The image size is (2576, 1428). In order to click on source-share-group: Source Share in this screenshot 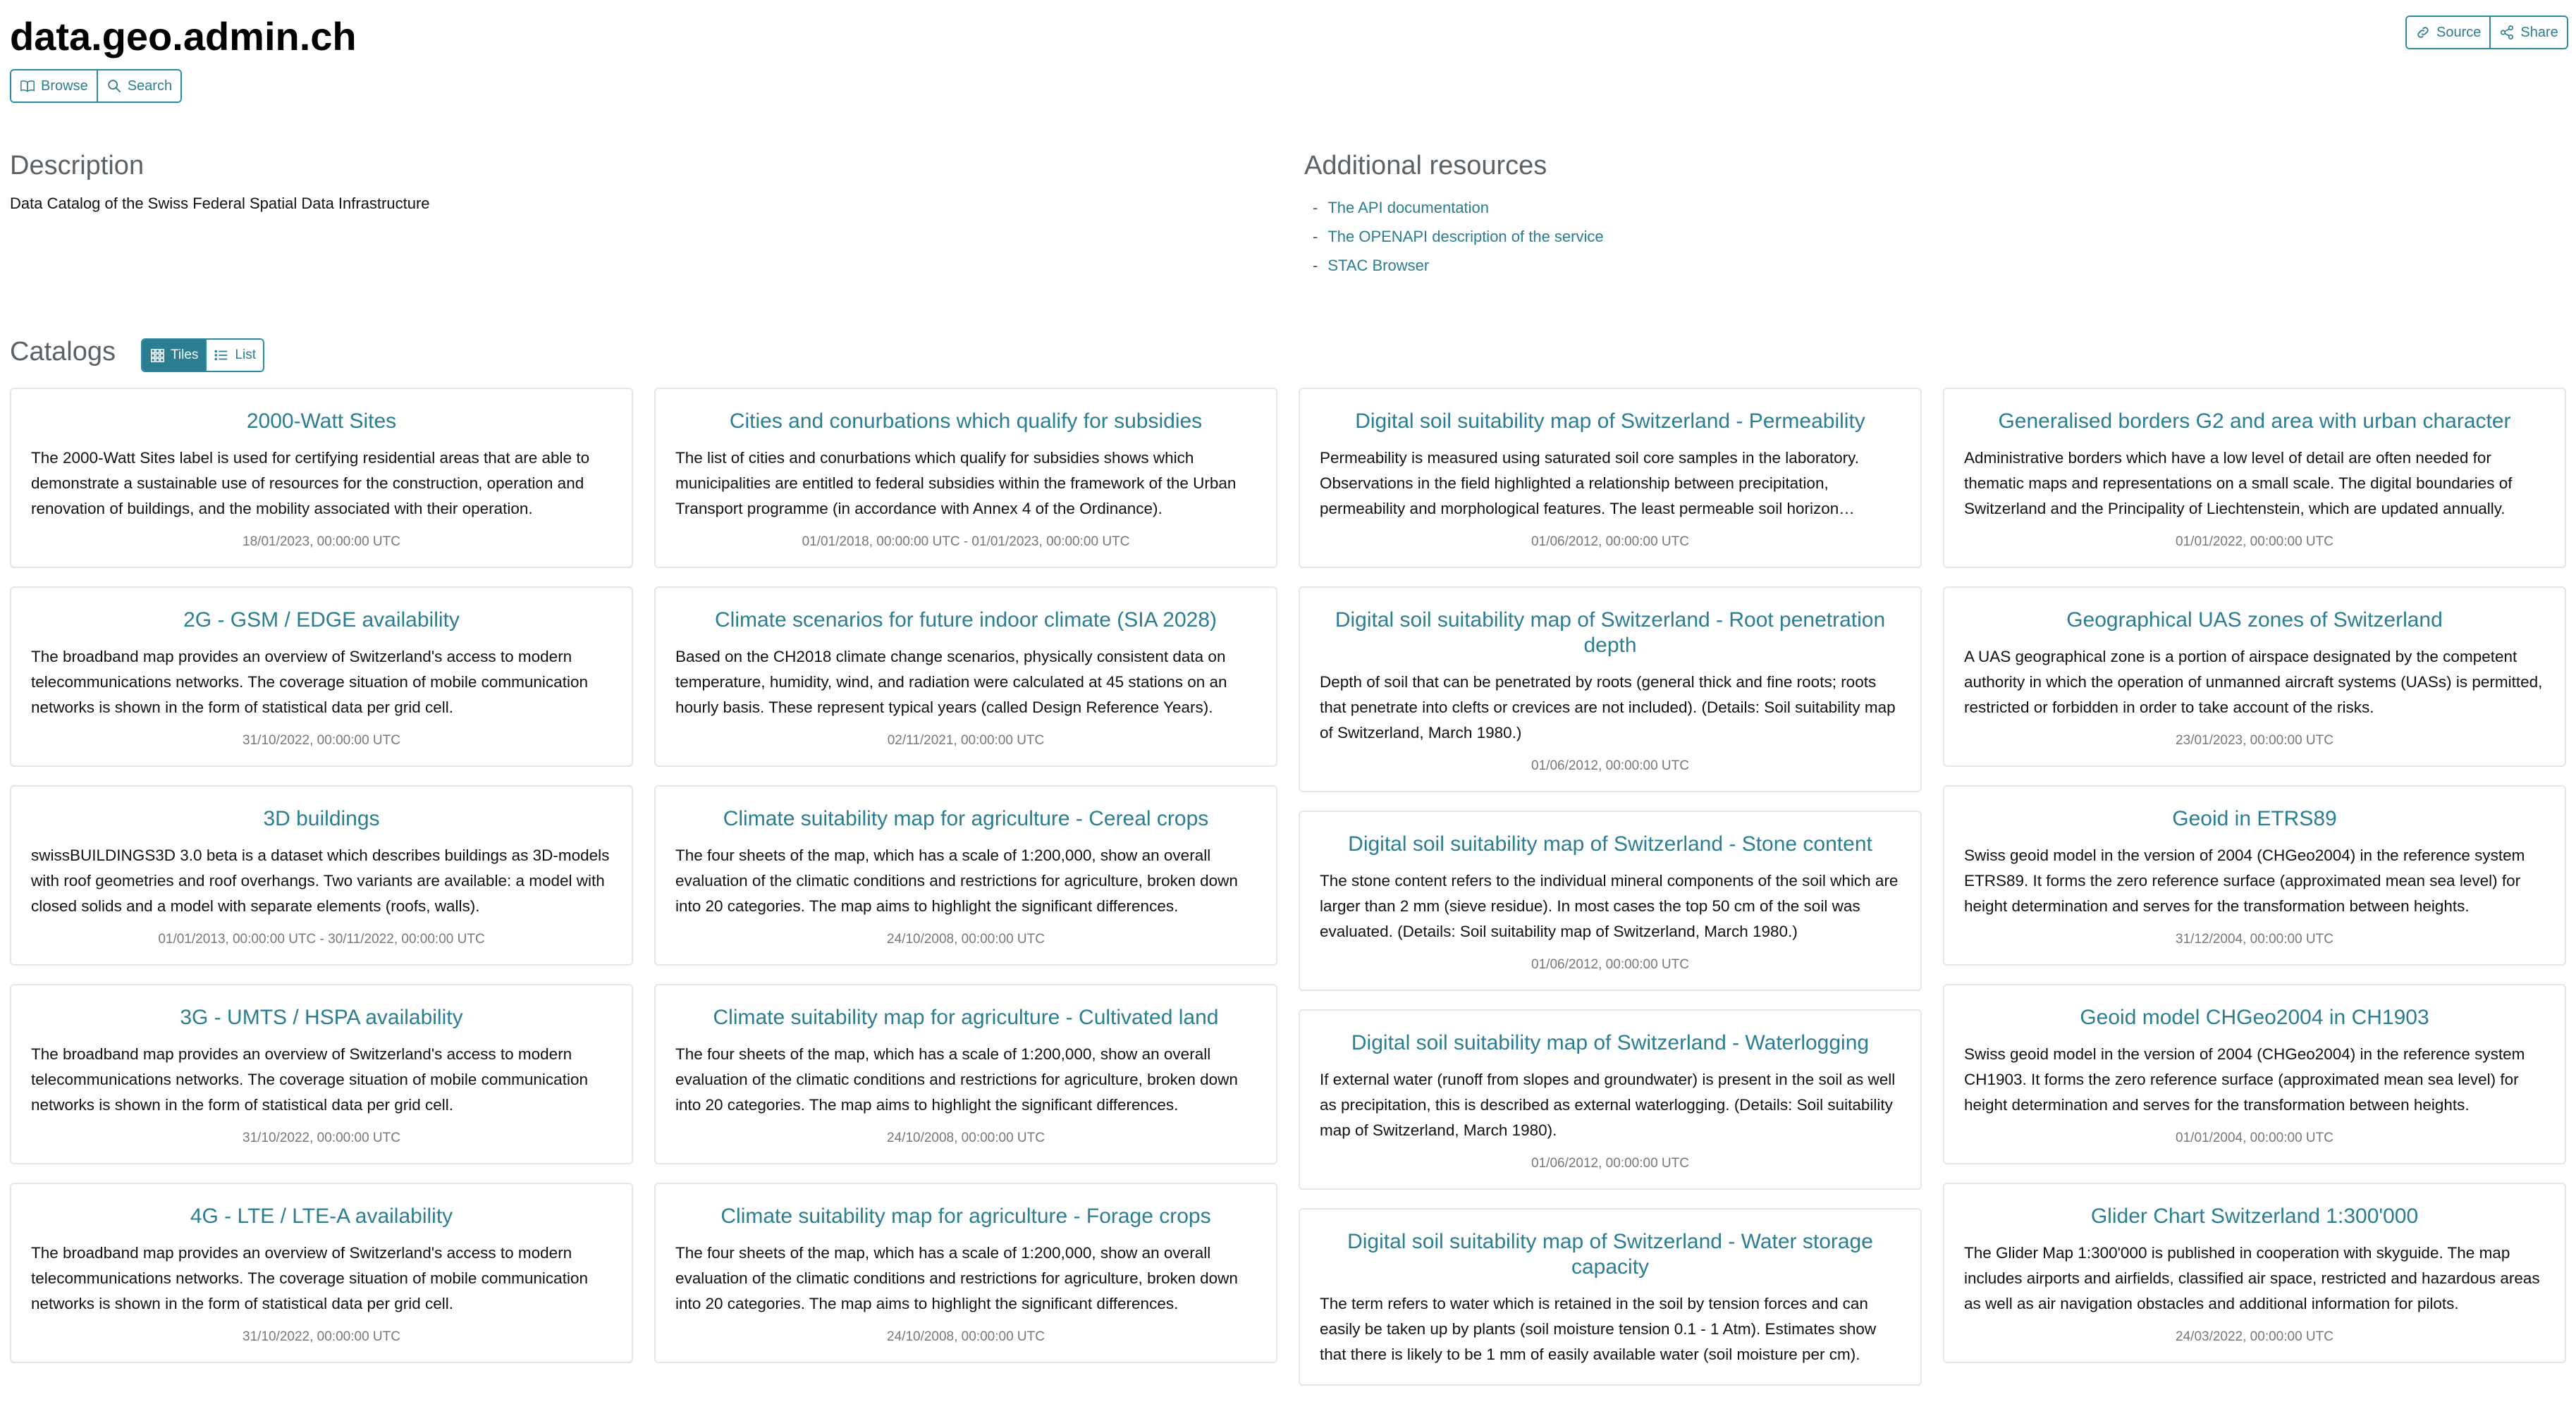, I will do `click(2486, 32)`.